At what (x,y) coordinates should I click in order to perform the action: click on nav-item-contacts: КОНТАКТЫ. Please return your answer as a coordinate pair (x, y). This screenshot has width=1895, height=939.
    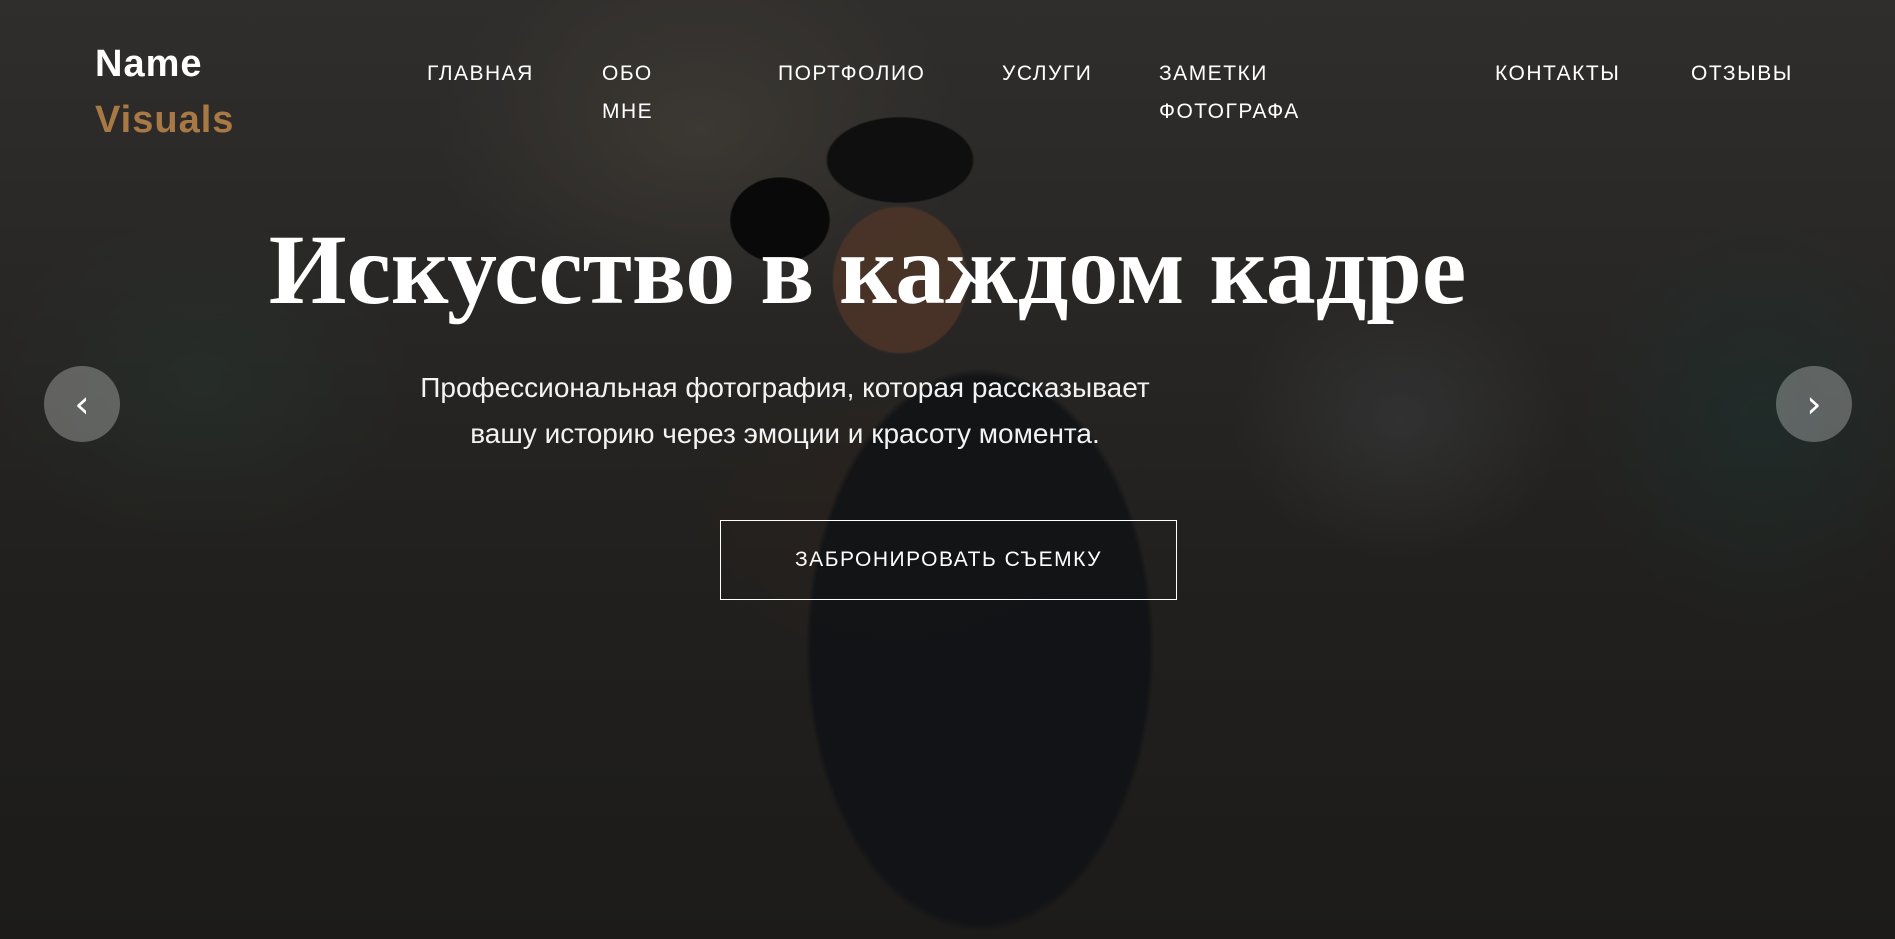
    Looking at the image, I should click on (1557, 74).